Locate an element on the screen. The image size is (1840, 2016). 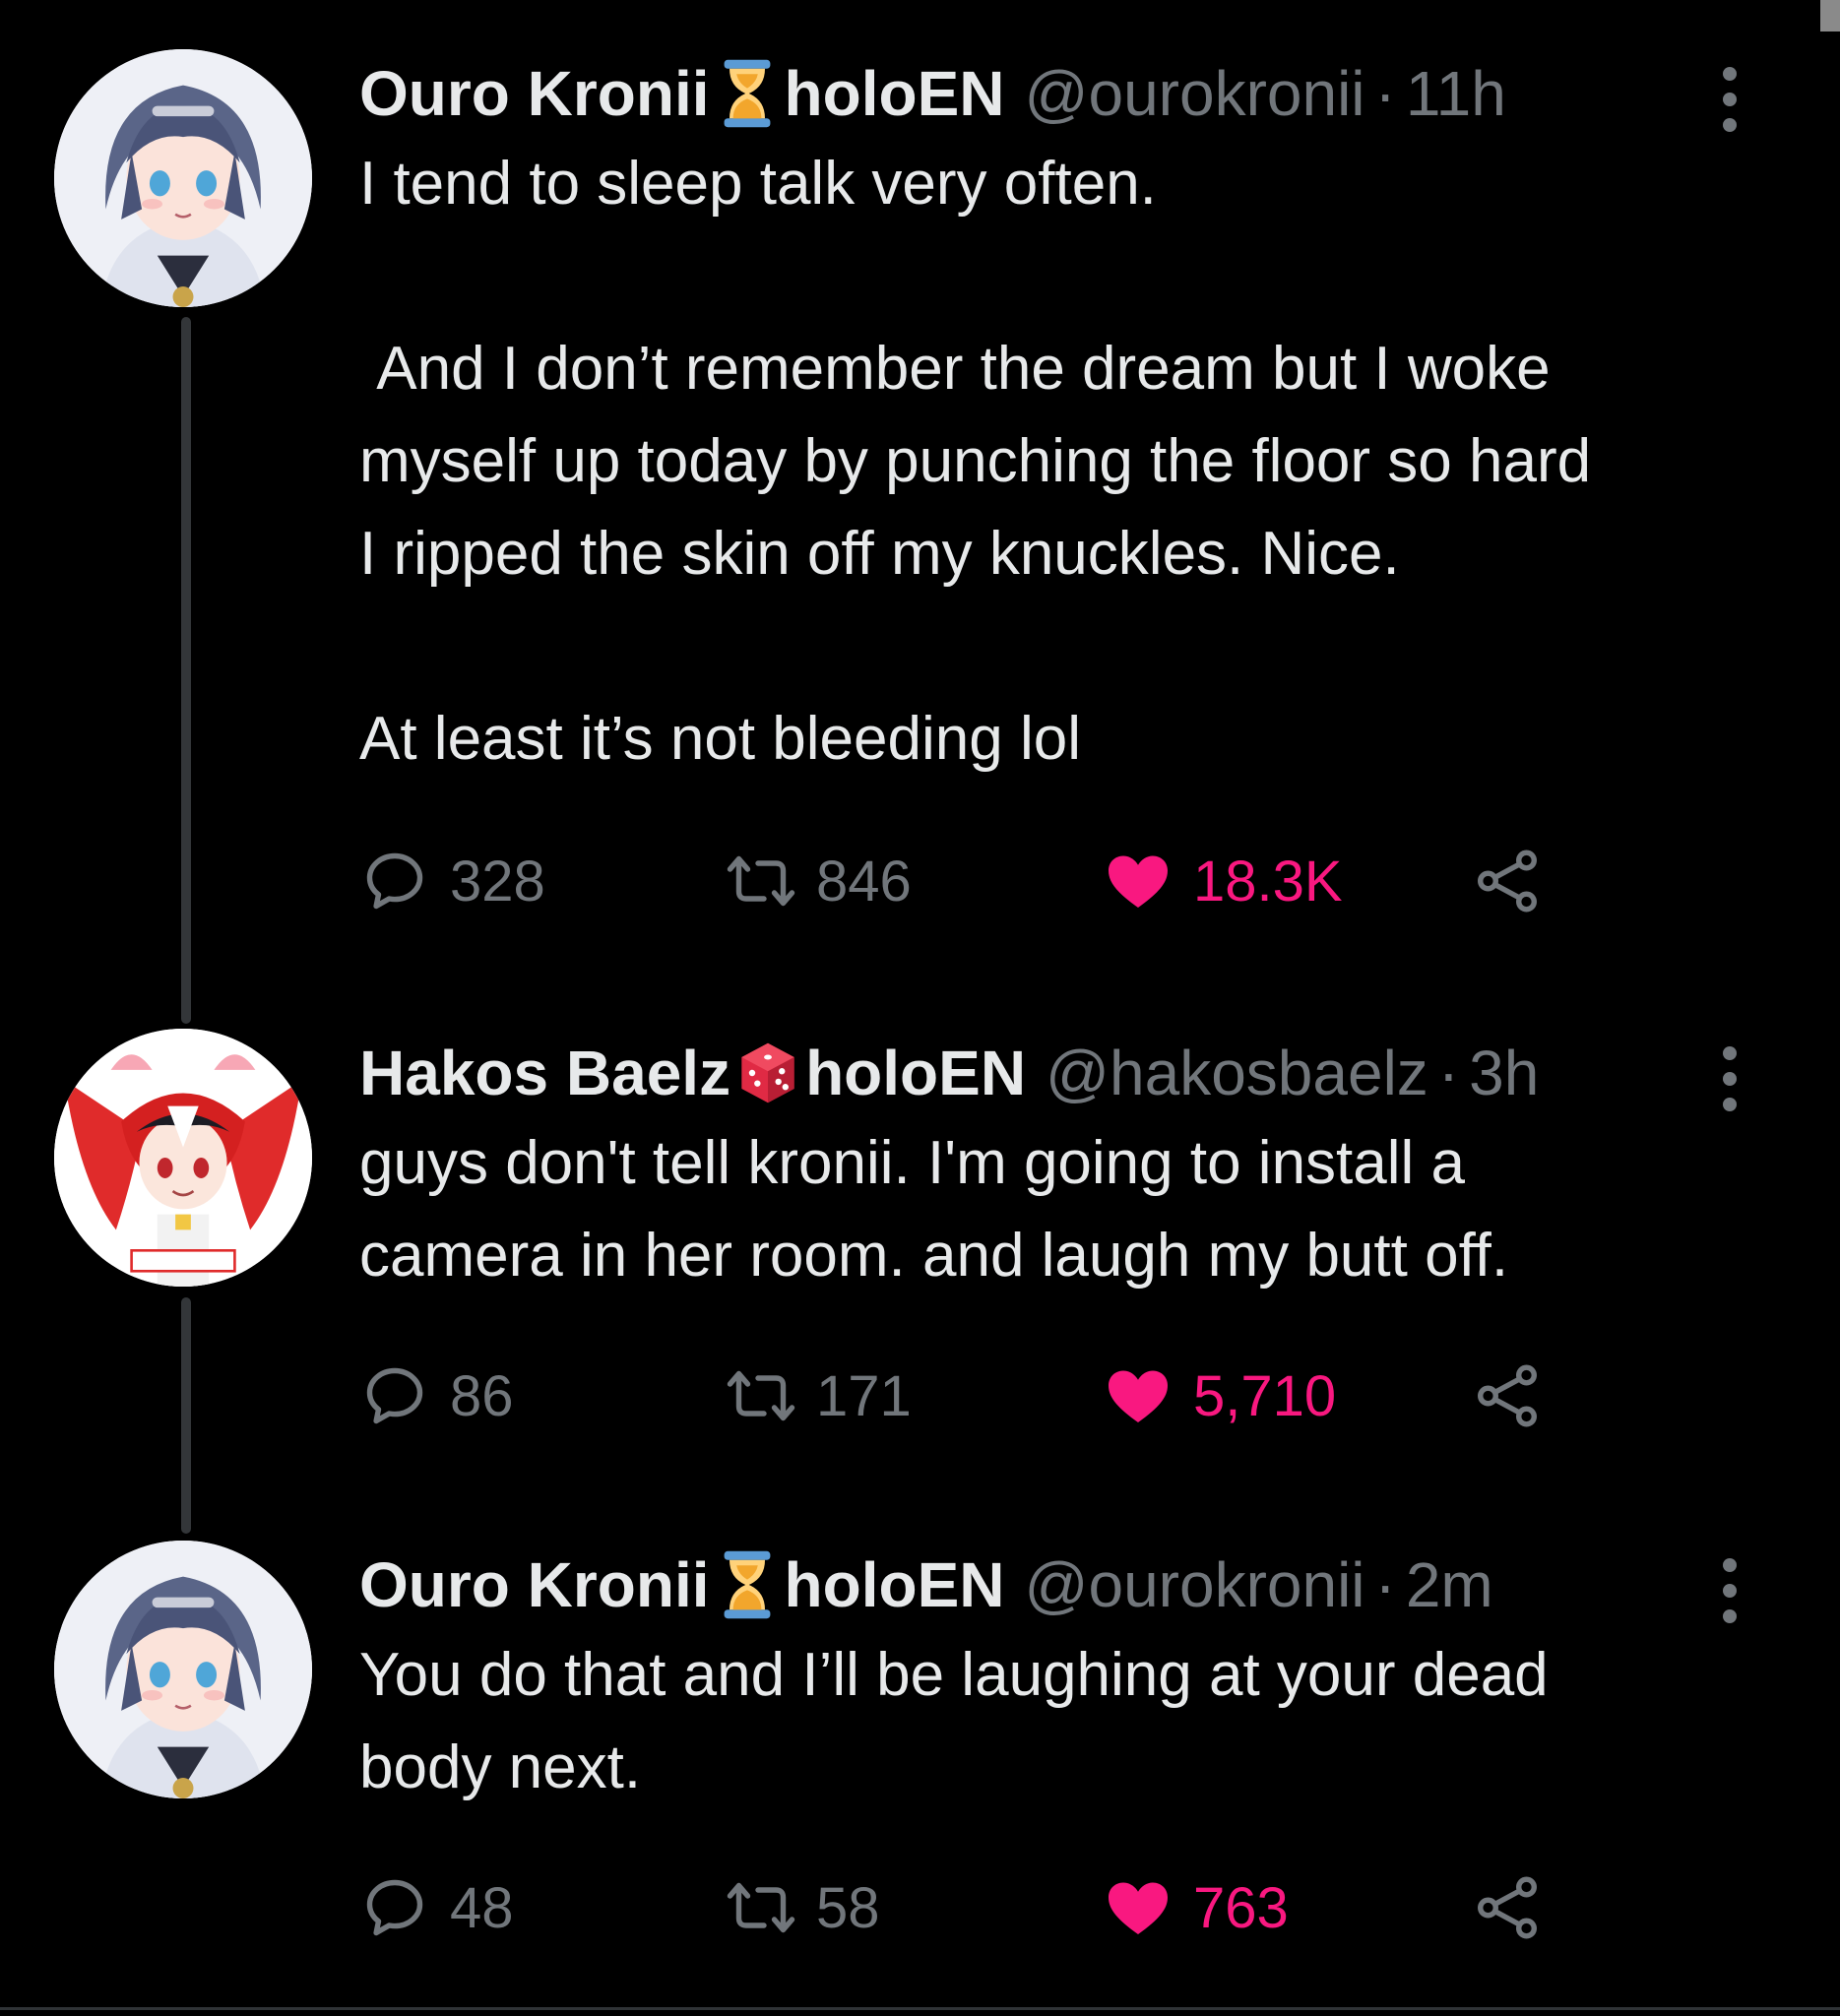
retweet-count: 846 is located at coordinates (864, 881).